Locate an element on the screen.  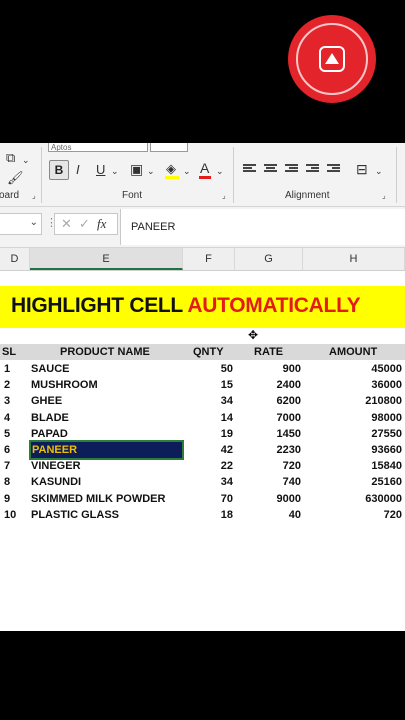
align-right-icon is located at coordinates (291, 169).